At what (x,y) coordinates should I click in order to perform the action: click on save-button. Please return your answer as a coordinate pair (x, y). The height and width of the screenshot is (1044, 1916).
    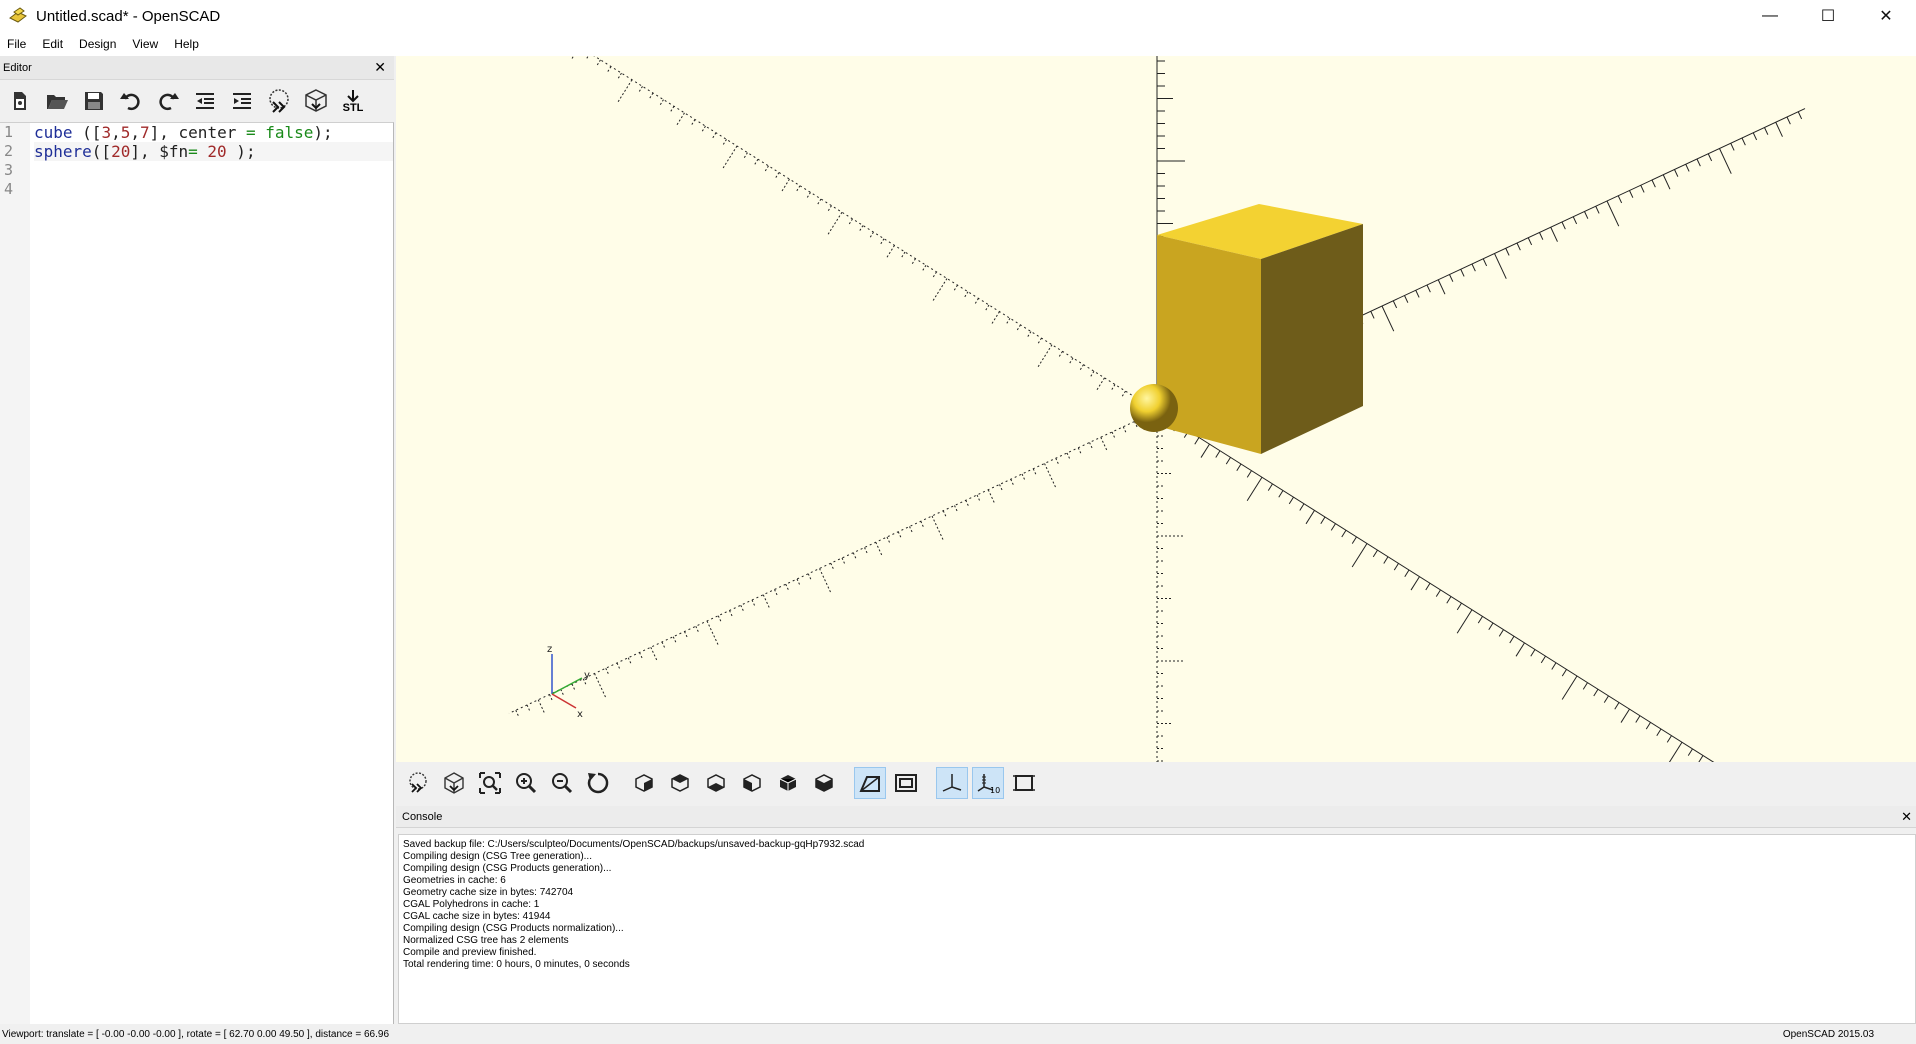
    Looking at the image, I should click on (94, 101).